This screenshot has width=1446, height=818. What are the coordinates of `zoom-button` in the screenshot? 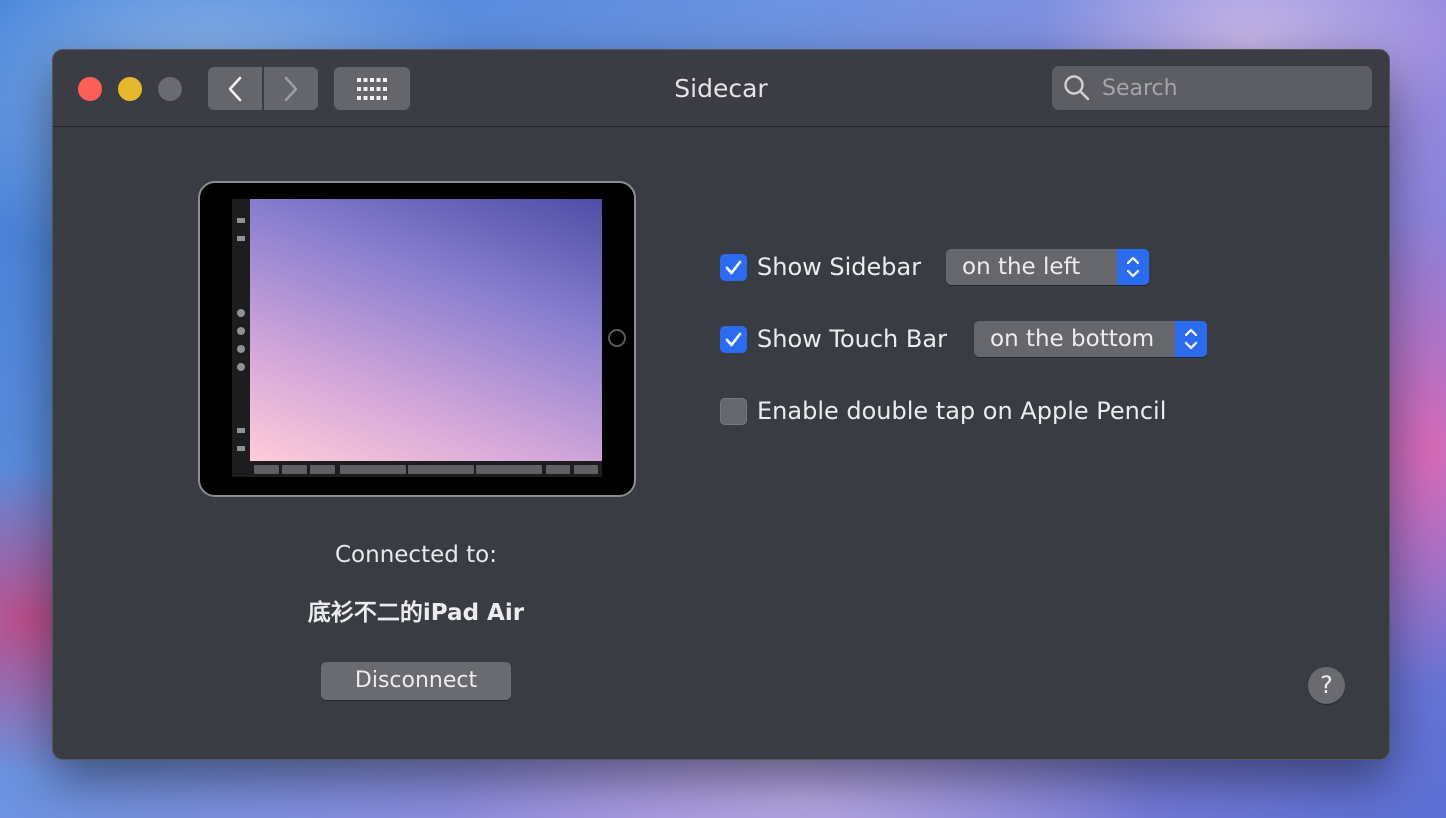 It's located at (170, 89).